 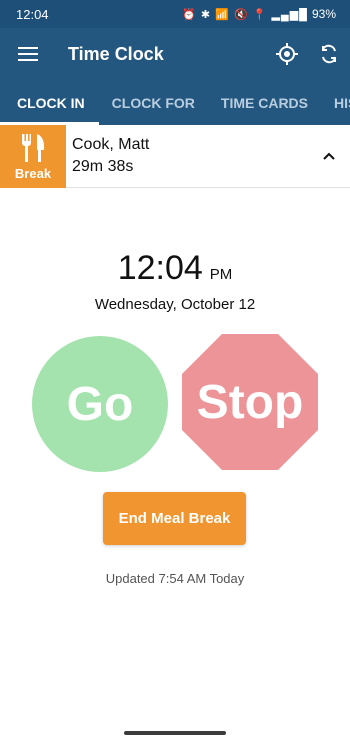 I want to click on location-target-icon, so click(x=287, y=54).